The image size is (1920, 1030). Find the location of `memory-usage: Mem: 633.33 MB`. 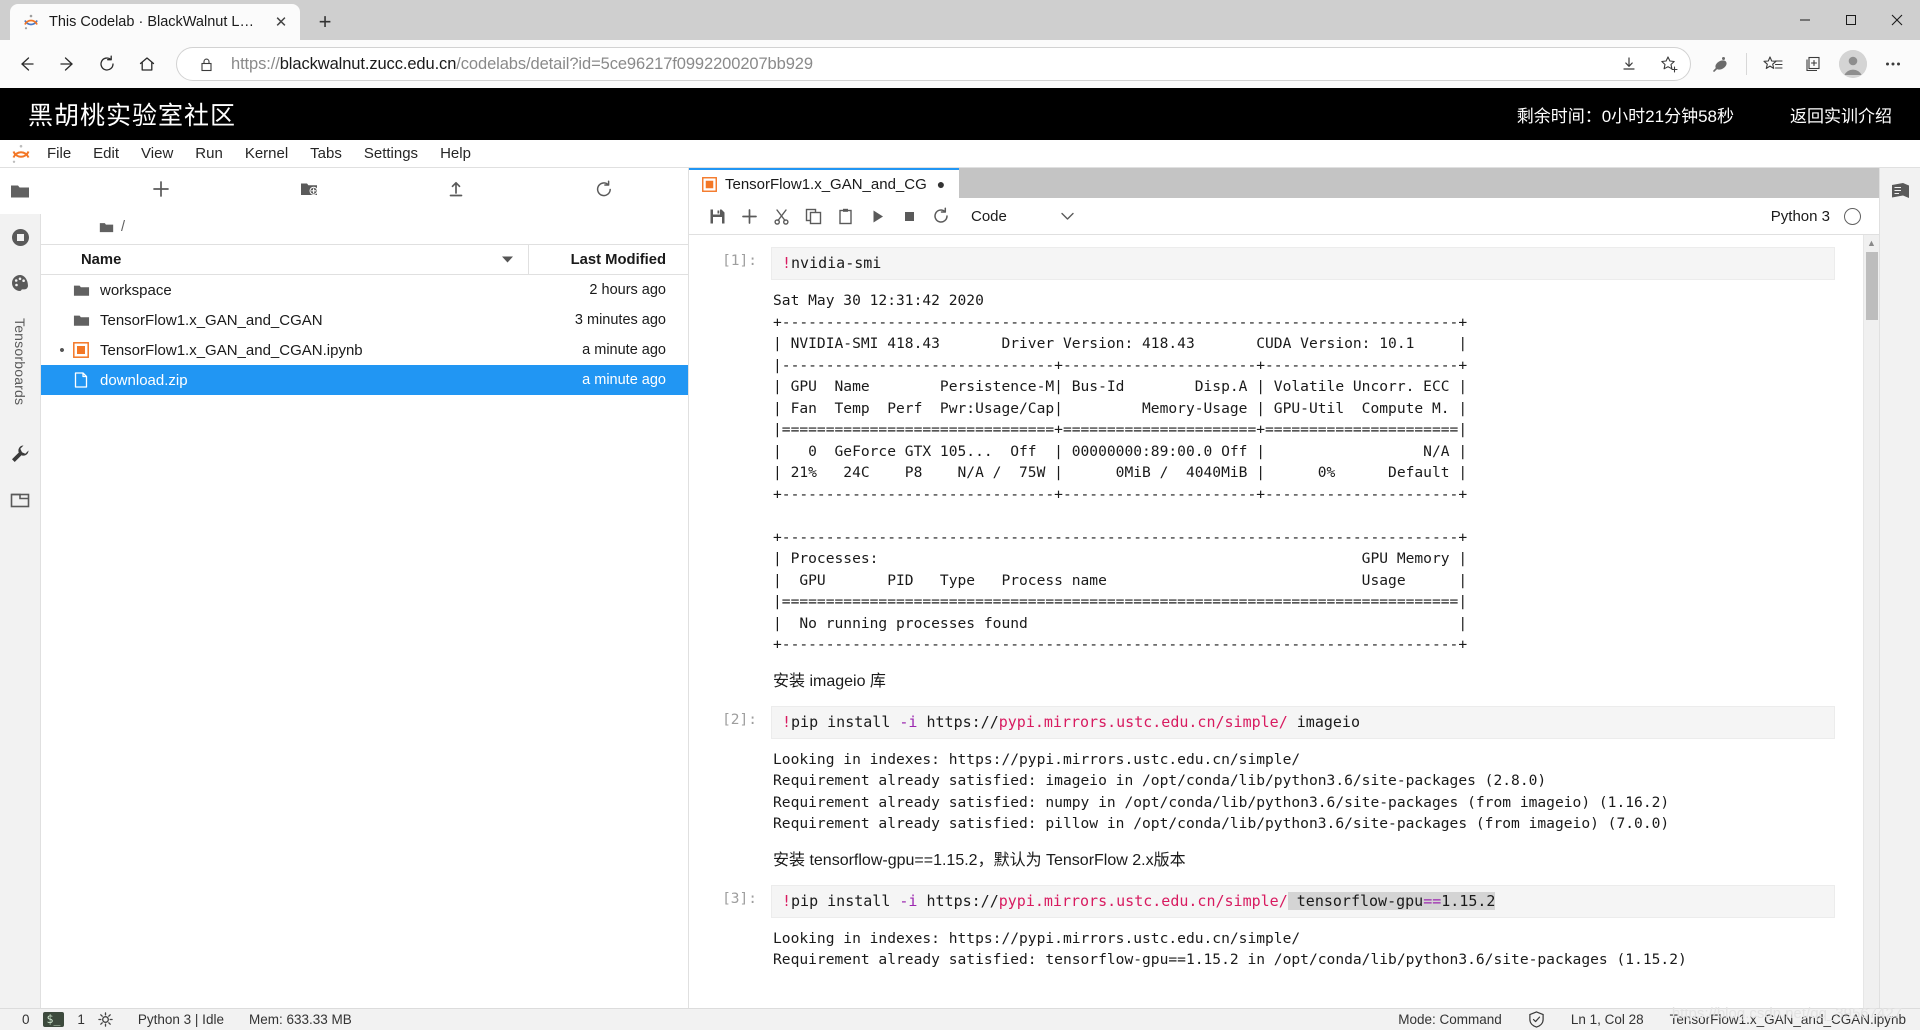

memory-usage: Mem: 633.33 MB is located at coordinates (300, 1019).